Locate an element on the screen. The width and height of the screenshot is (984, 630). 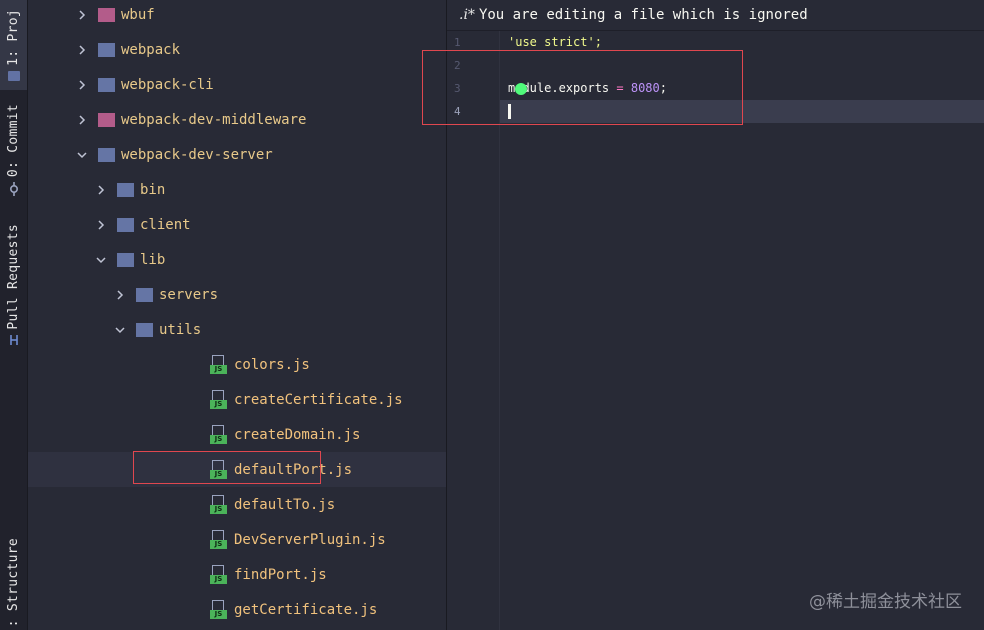
tree-item-label: defaultTo.js is located at coordinates (285, 504).